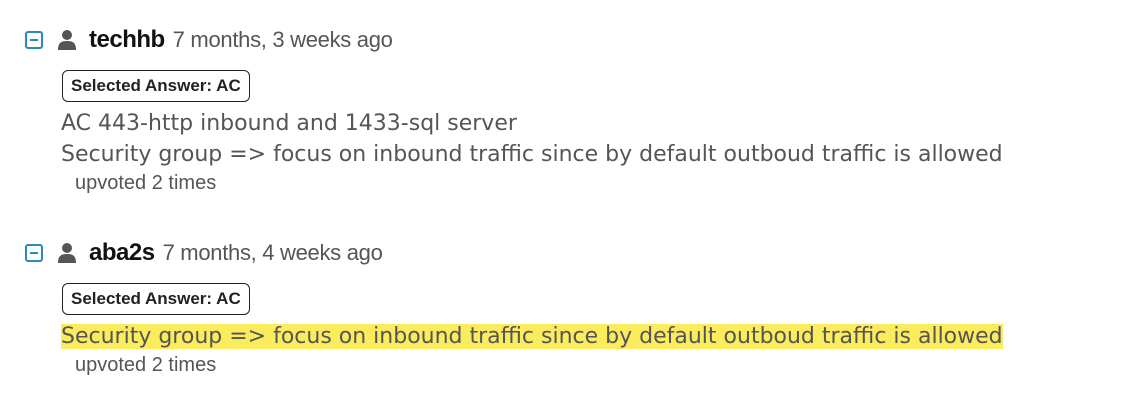  I want to click on username: techhb, so click(127, 40).